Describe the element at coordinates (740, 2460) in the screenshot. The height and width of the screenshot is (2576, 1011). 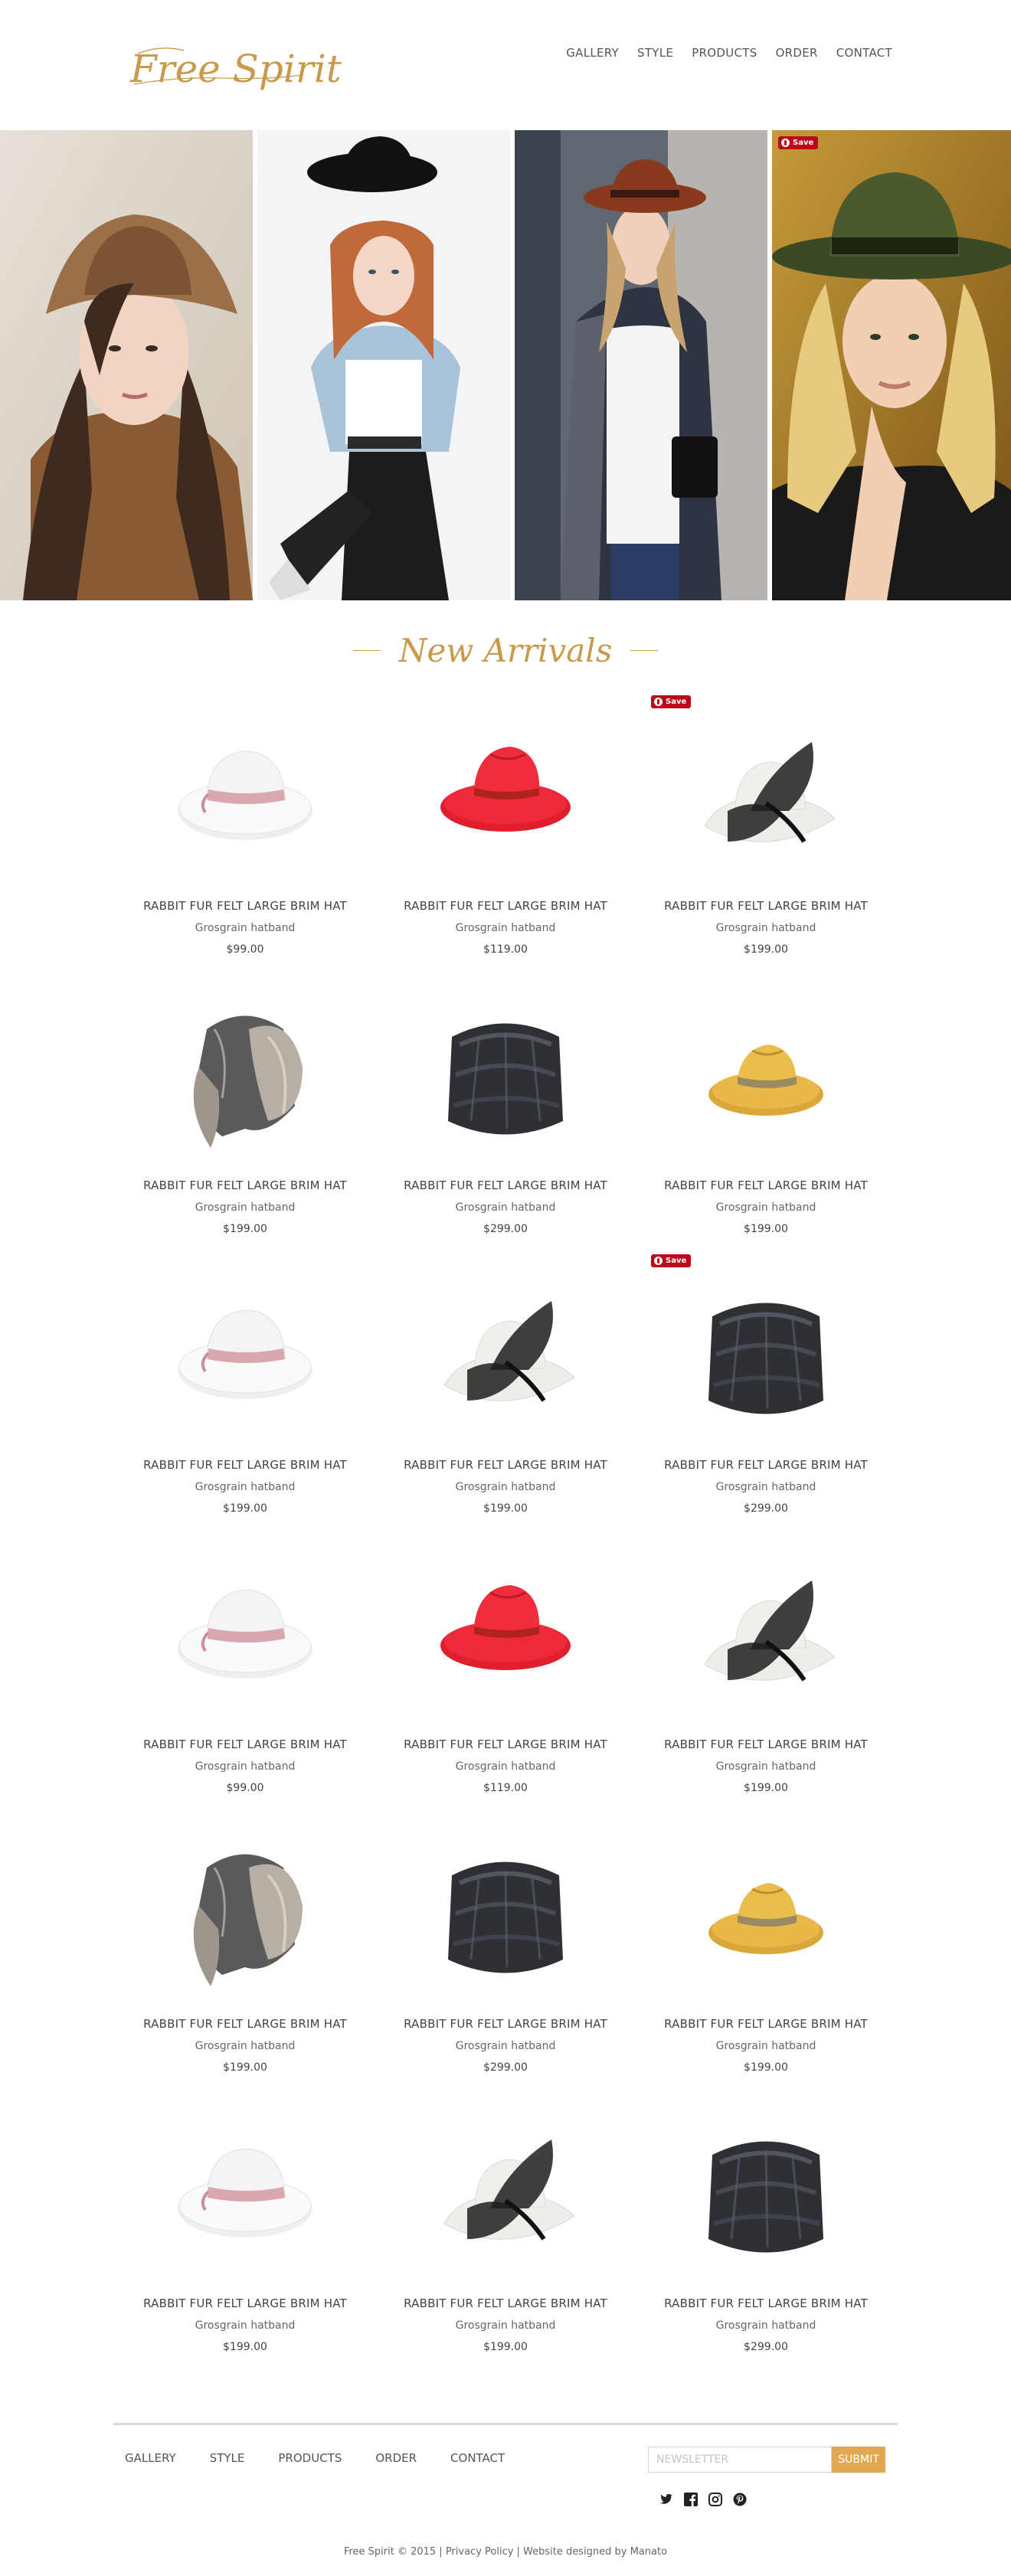
I see `newsletter-input` at that location.